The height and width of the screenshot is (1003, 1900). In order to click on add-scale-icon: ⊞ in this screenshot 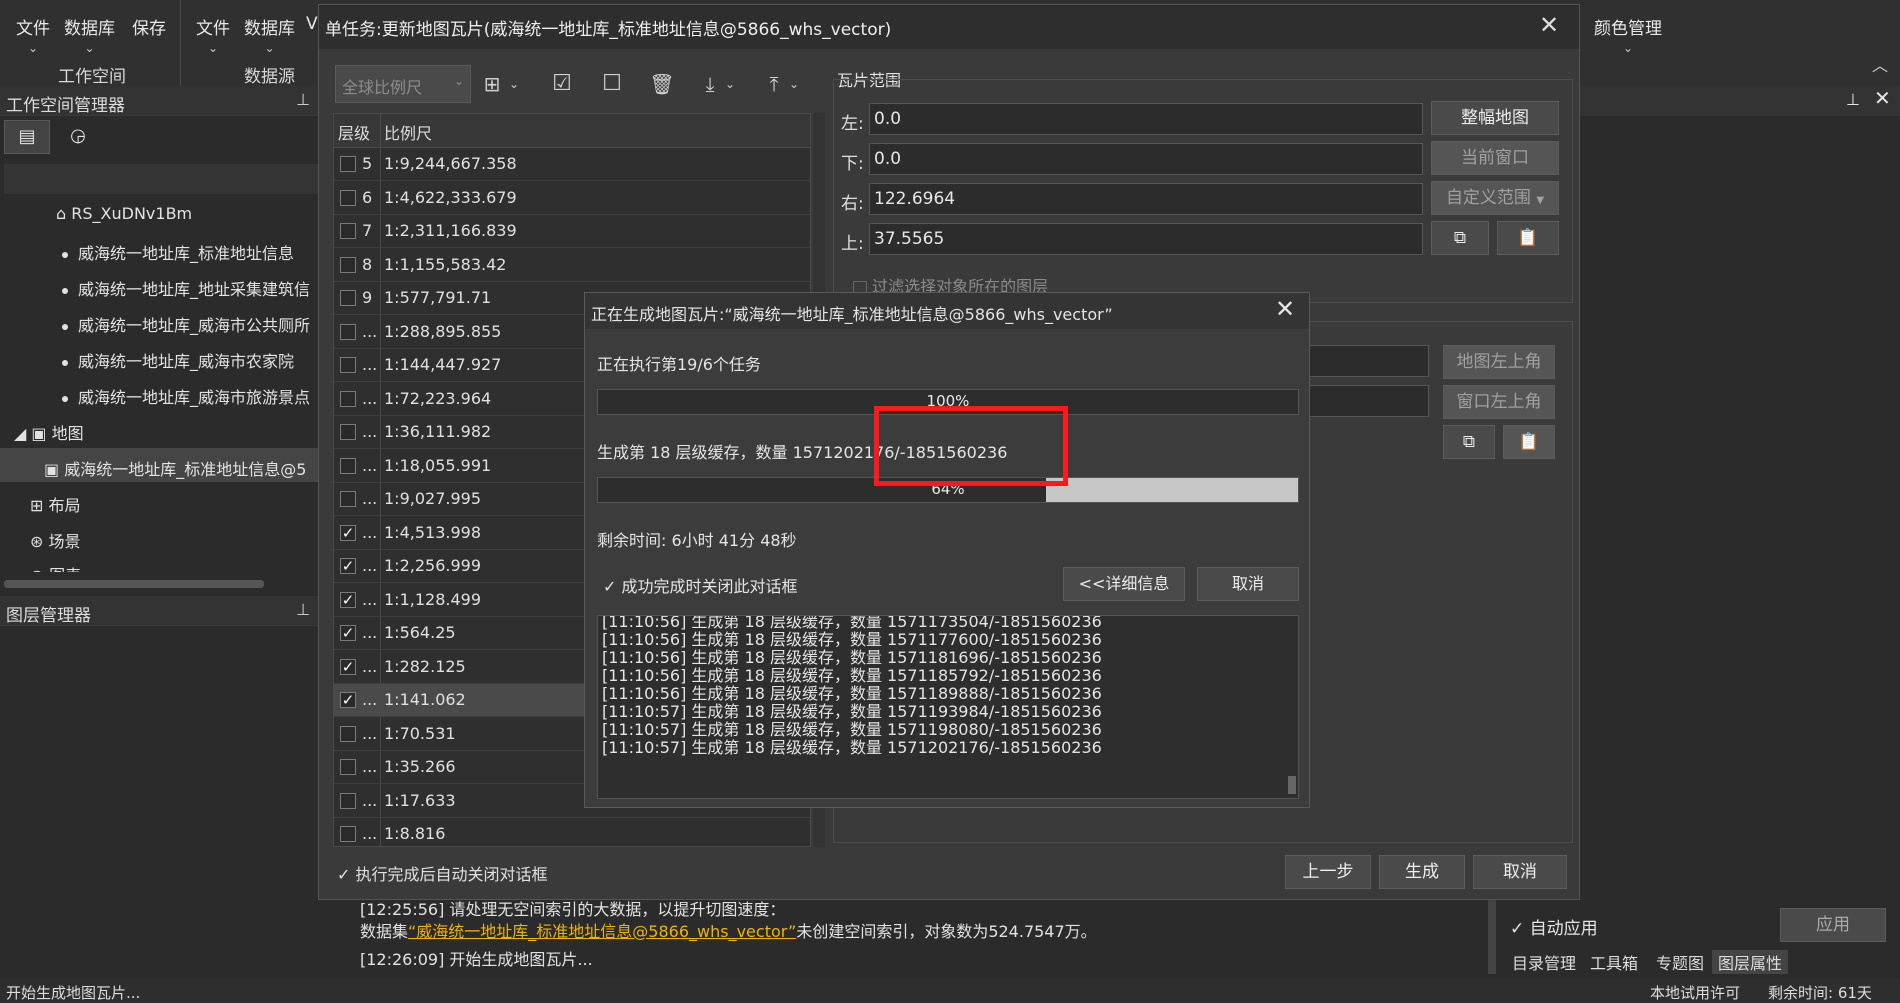, I will do `click(492, 84)`.